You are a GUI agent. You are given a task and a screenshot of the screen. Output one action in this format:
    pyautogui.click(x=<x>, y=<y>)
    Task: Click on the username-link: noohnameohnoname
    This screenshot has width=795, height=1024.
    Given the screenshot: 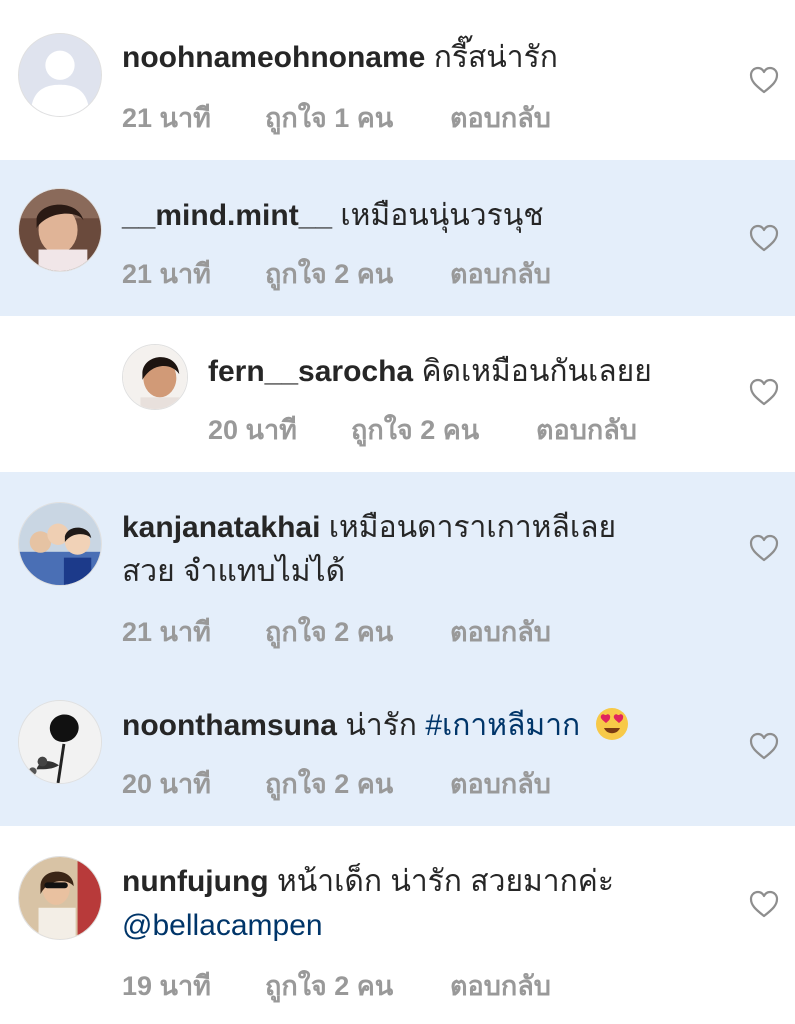 What is the action you would take?
    pyautogui.click(x=273, y=57)
    